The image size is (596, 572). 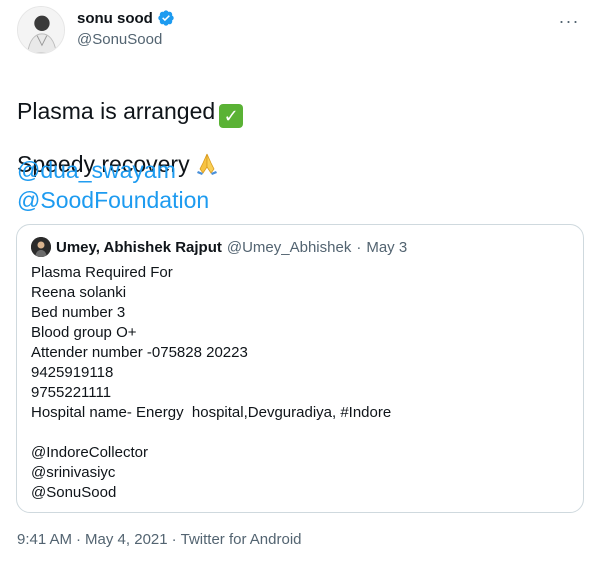 What do you see at coordinates (116, 111) in the screenshot?
I see `tweet-line-1-text: Plasma is arranged` at bounding box center [116, 111].